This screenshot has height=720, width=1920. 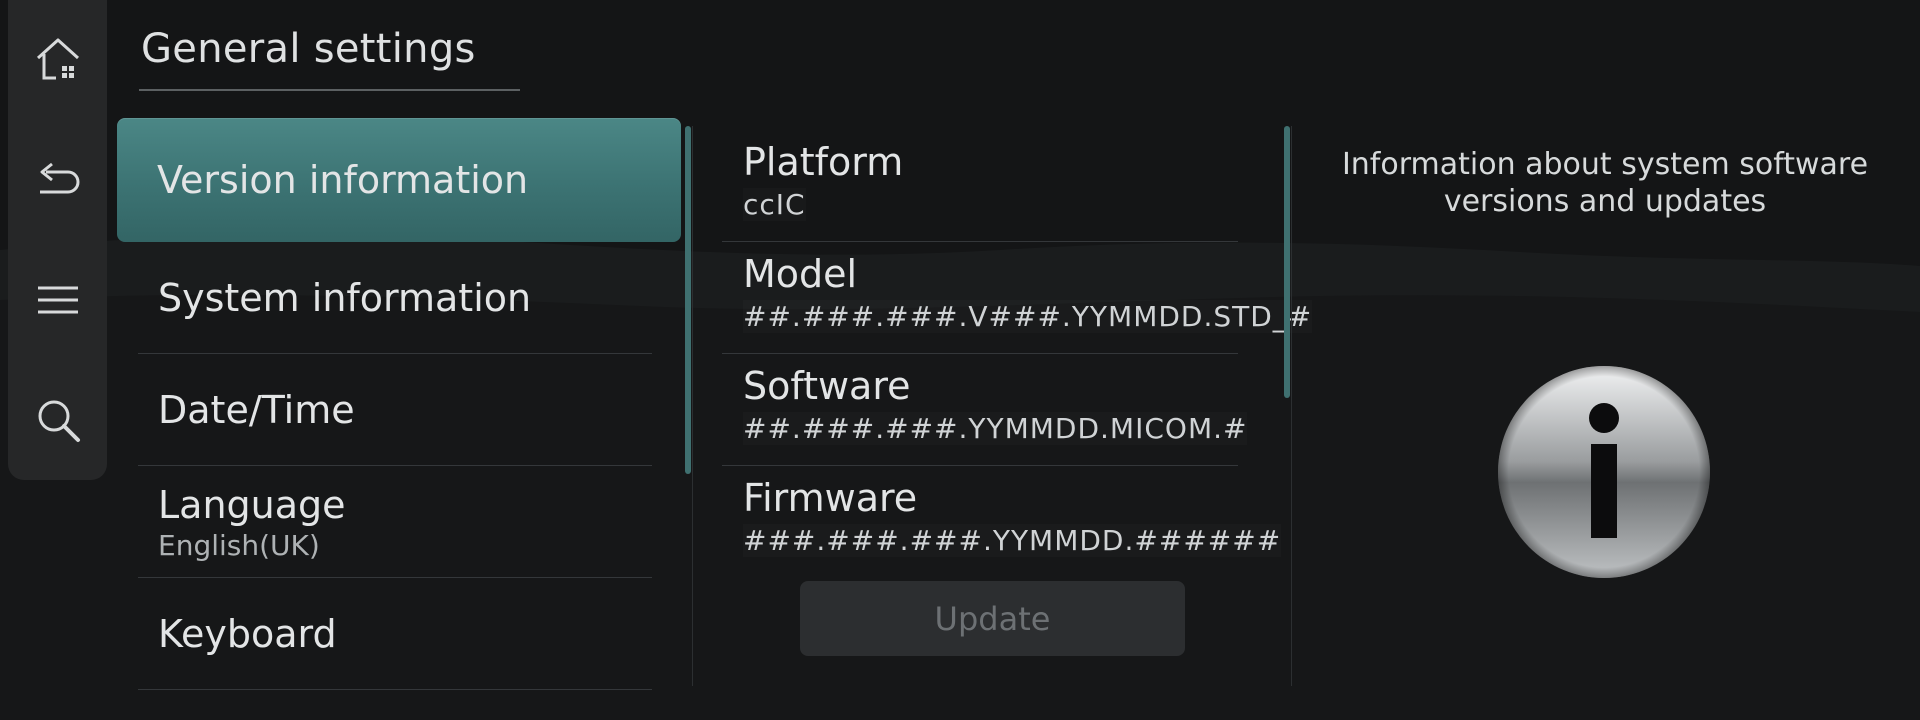 What do you see at coordinates (827, 386) in the screenshot?
I see `info-label: Software` at bounding box center [827, 386].